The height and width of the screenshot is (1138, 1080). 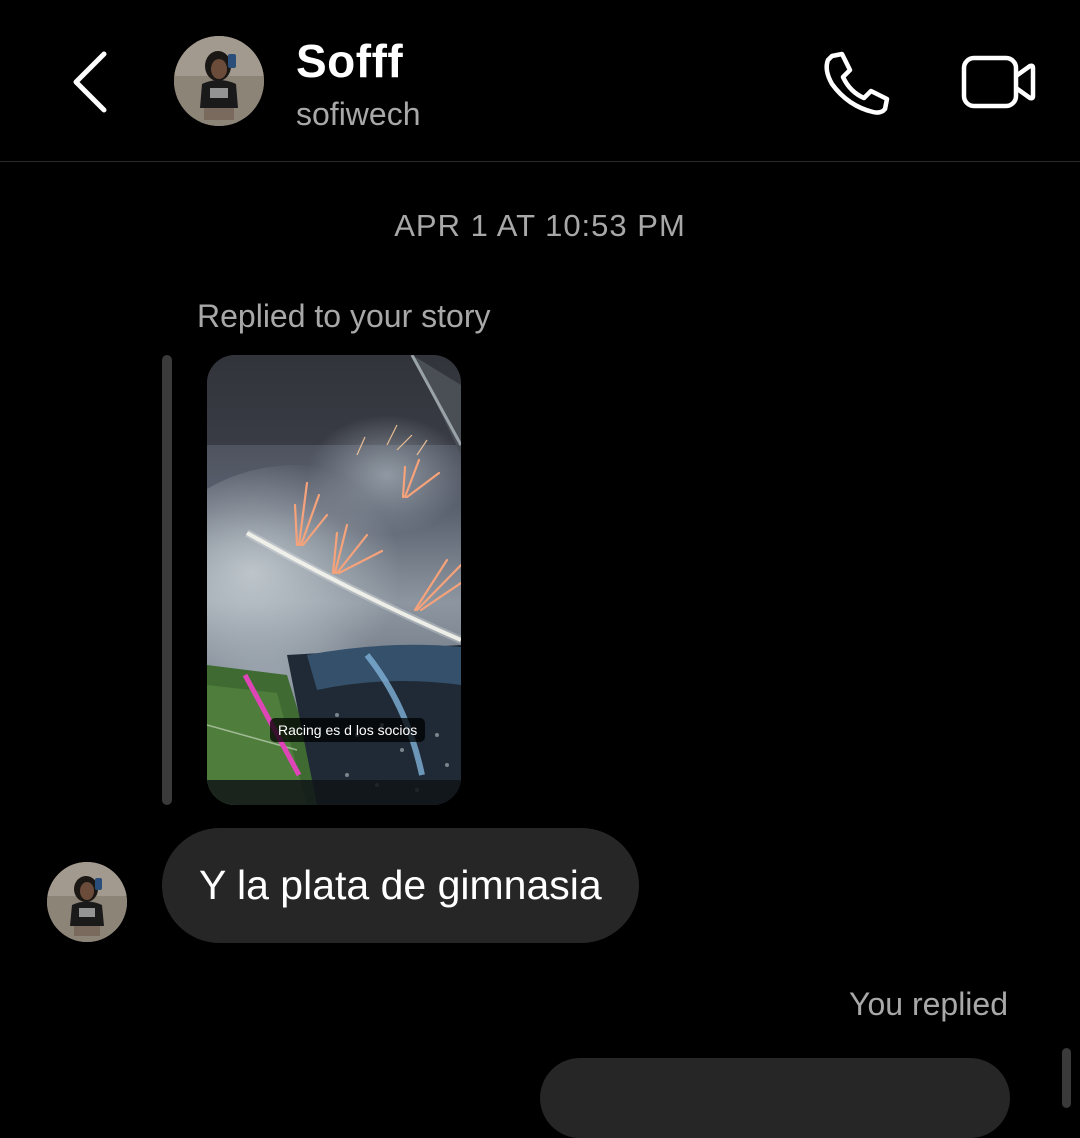 What do you see at coordinates (775, 1098) in the screenshot?
I see `outgoing-message-bubble` at bounding box center [775, 1098].